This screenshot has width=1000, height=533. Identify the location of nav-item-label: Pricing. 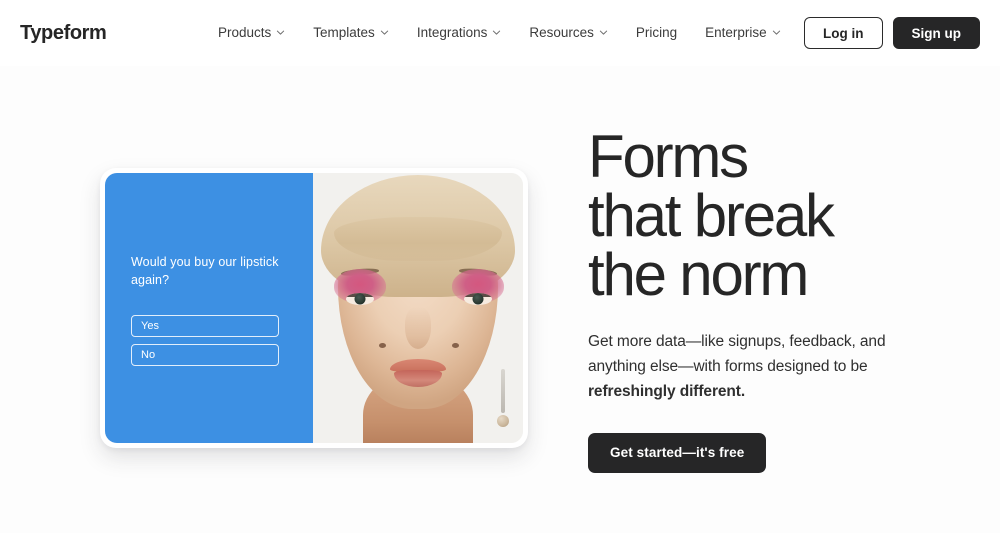
(656, 33).